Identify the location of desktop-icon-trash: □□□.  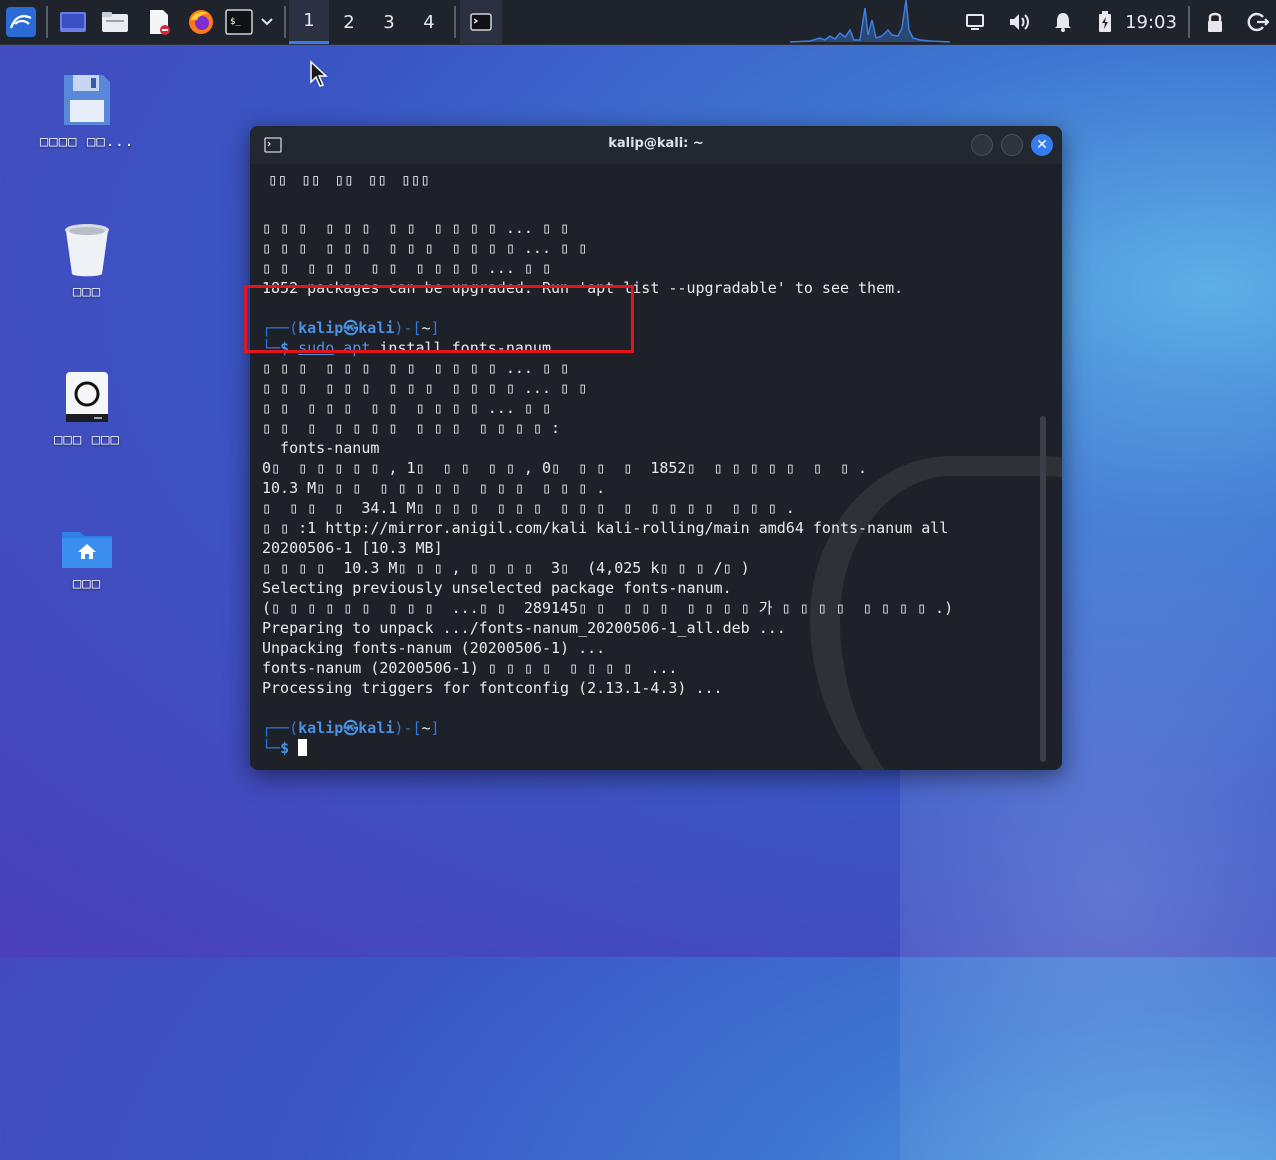
(87, 261).